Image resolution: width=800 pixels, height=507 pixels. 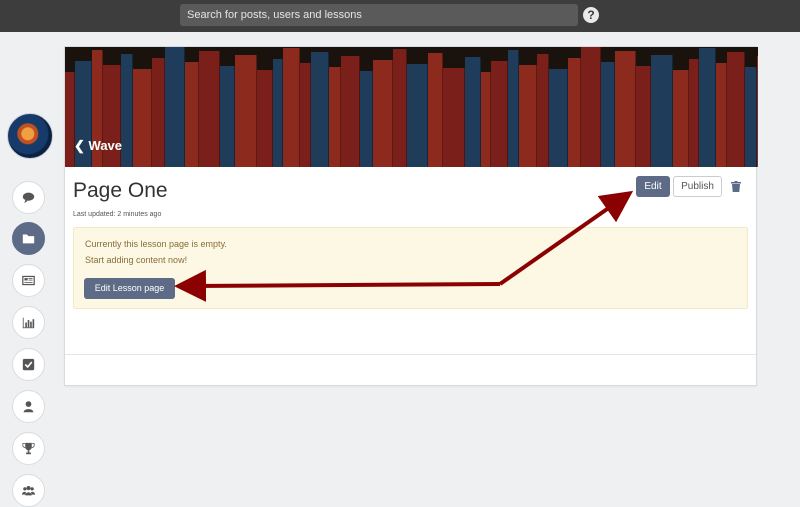 What do you see at coordinates (591, 15) in the screenshot?
I see `help-icon: ?` at bounding box center [591, 15].